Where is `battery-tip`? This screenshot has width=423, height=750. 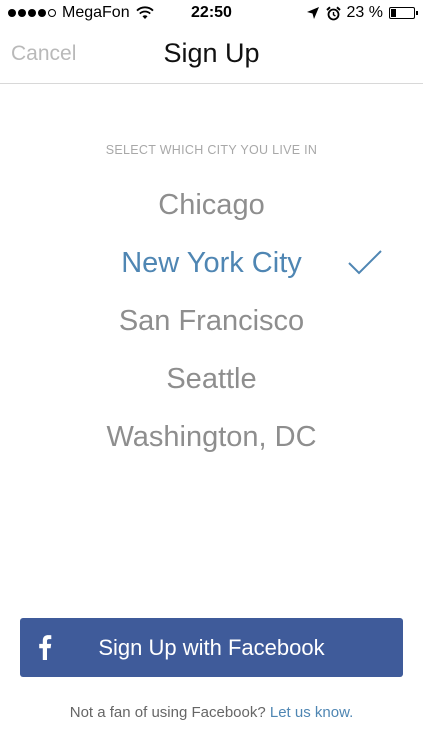
battery-tip is located at coordinates (417, 13).